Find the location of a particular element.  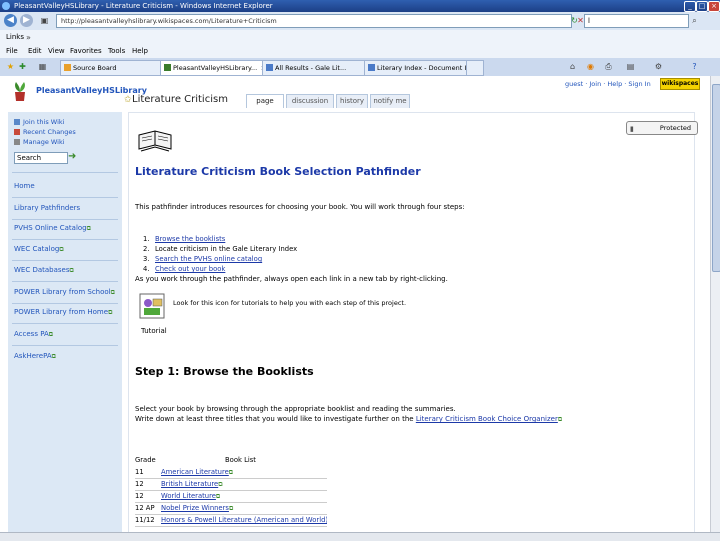

scrollbar-thumb is located at coordinates (716, 178).